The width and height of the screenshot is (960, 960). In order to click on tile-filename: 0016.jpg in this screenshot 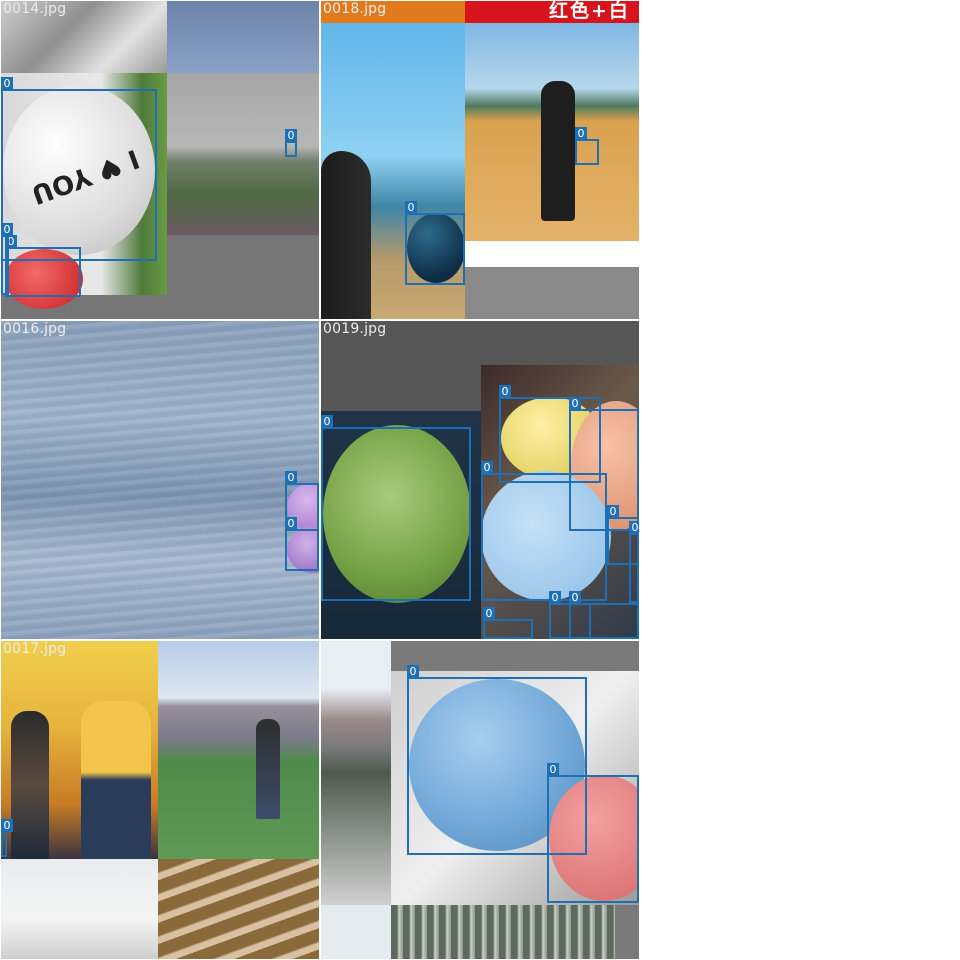, I will do `click(35, 329)`.